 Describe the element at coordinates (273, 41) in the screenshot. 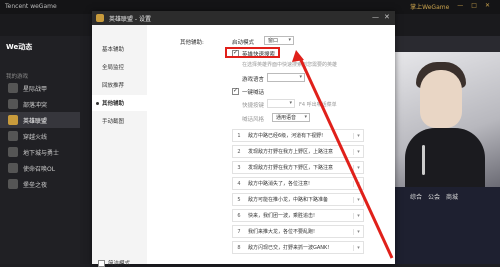

I see `launch-mode-value: 窗口` at that location.